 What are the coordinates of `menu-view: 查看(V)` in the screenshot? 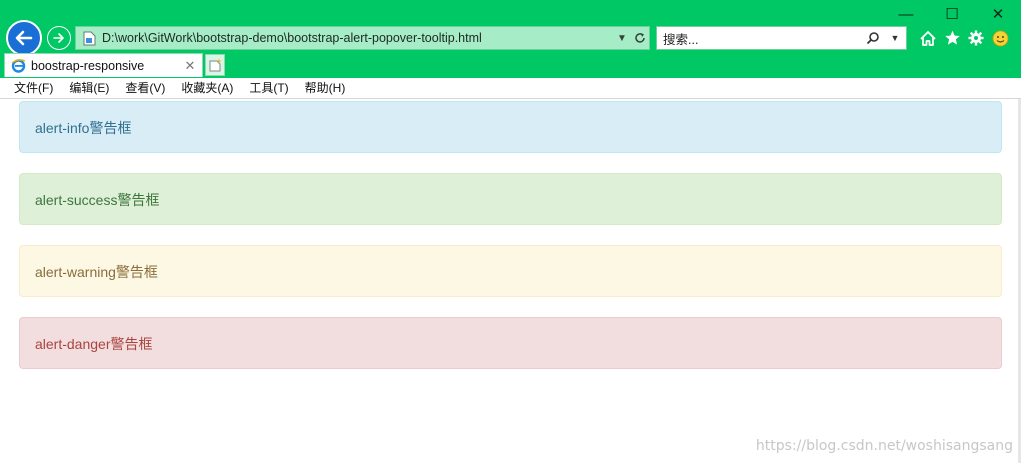 It's located at (145, 88).